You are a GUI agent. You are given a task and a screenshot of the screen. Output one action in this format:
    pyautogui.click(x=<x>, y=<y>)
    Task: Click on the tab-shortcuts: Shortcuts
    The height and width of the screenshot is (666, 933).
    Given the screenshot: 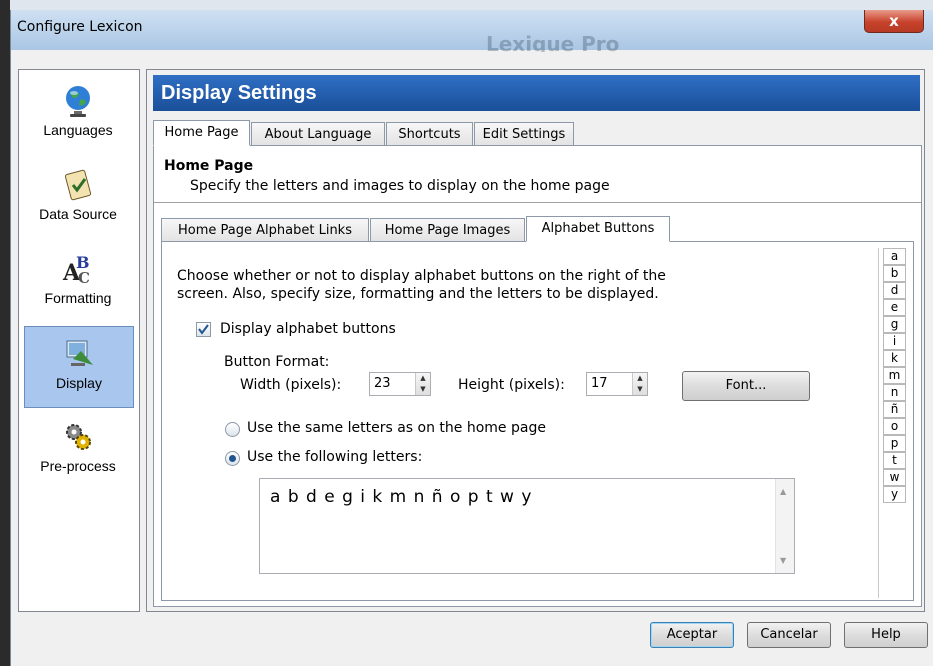 What is the action you would take?
    pyautogui.click(x=429, y=134)
    